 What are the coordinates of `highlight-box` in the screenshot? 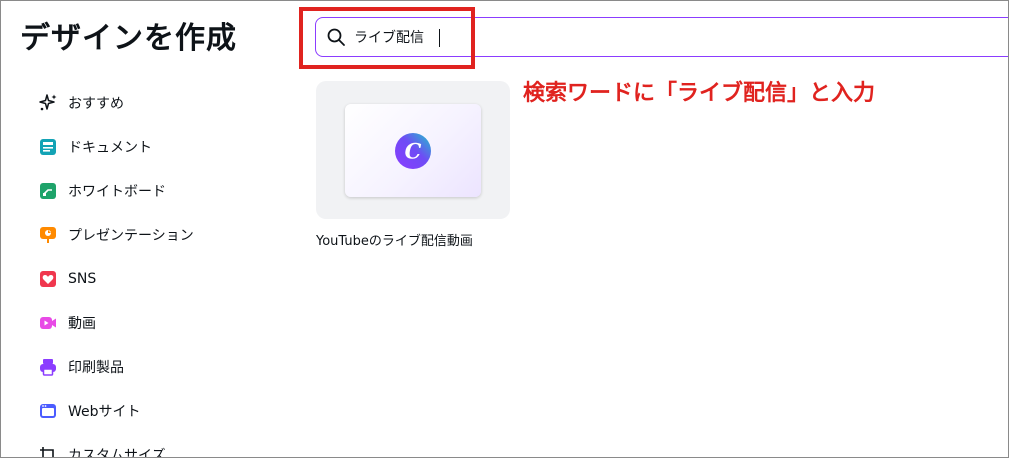 It's located at (387, 38).